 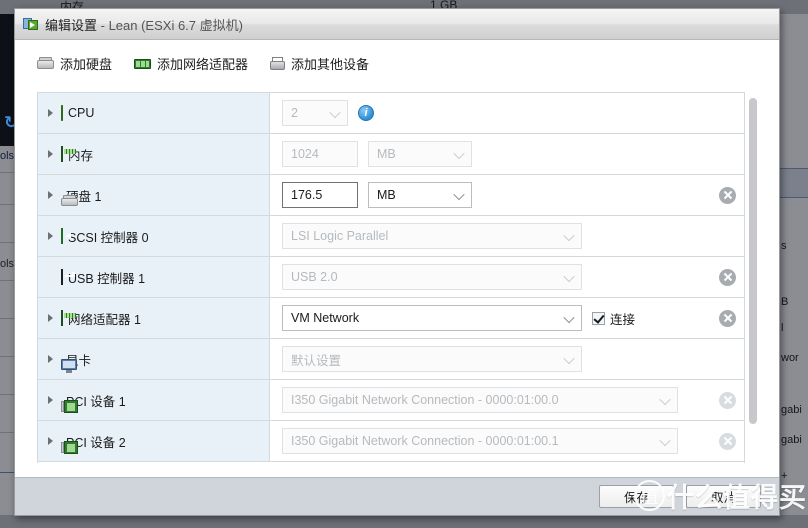 What do you see at coordinates (81, 155) in the screenshot?
I see `device-label-memory: 内存` at bounding box center [81, 155].